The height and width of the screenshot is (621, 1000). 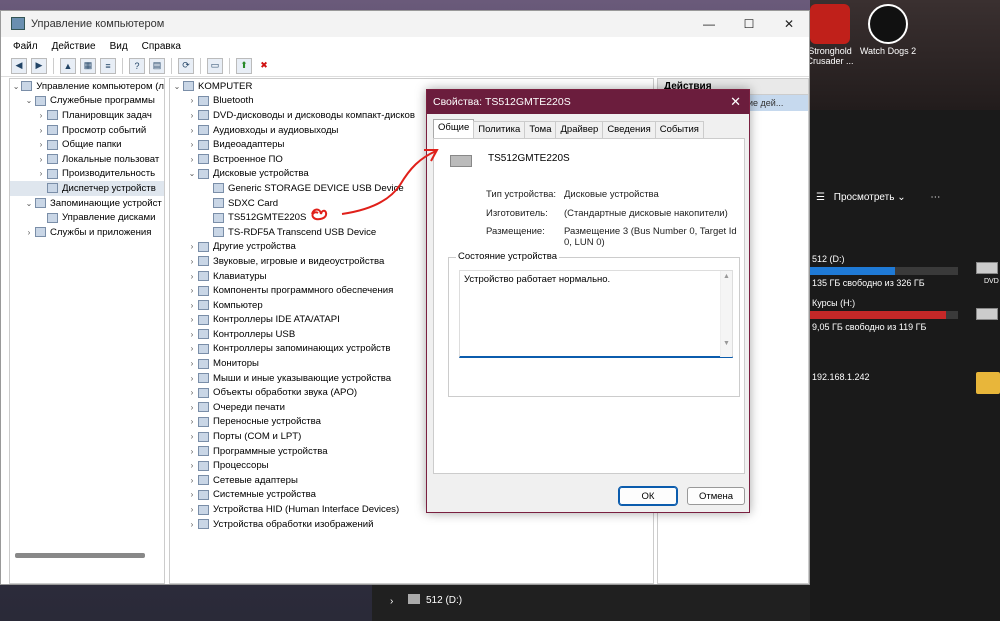 I want to click on monitor-icon: ▭, so click(x=215, y=65).